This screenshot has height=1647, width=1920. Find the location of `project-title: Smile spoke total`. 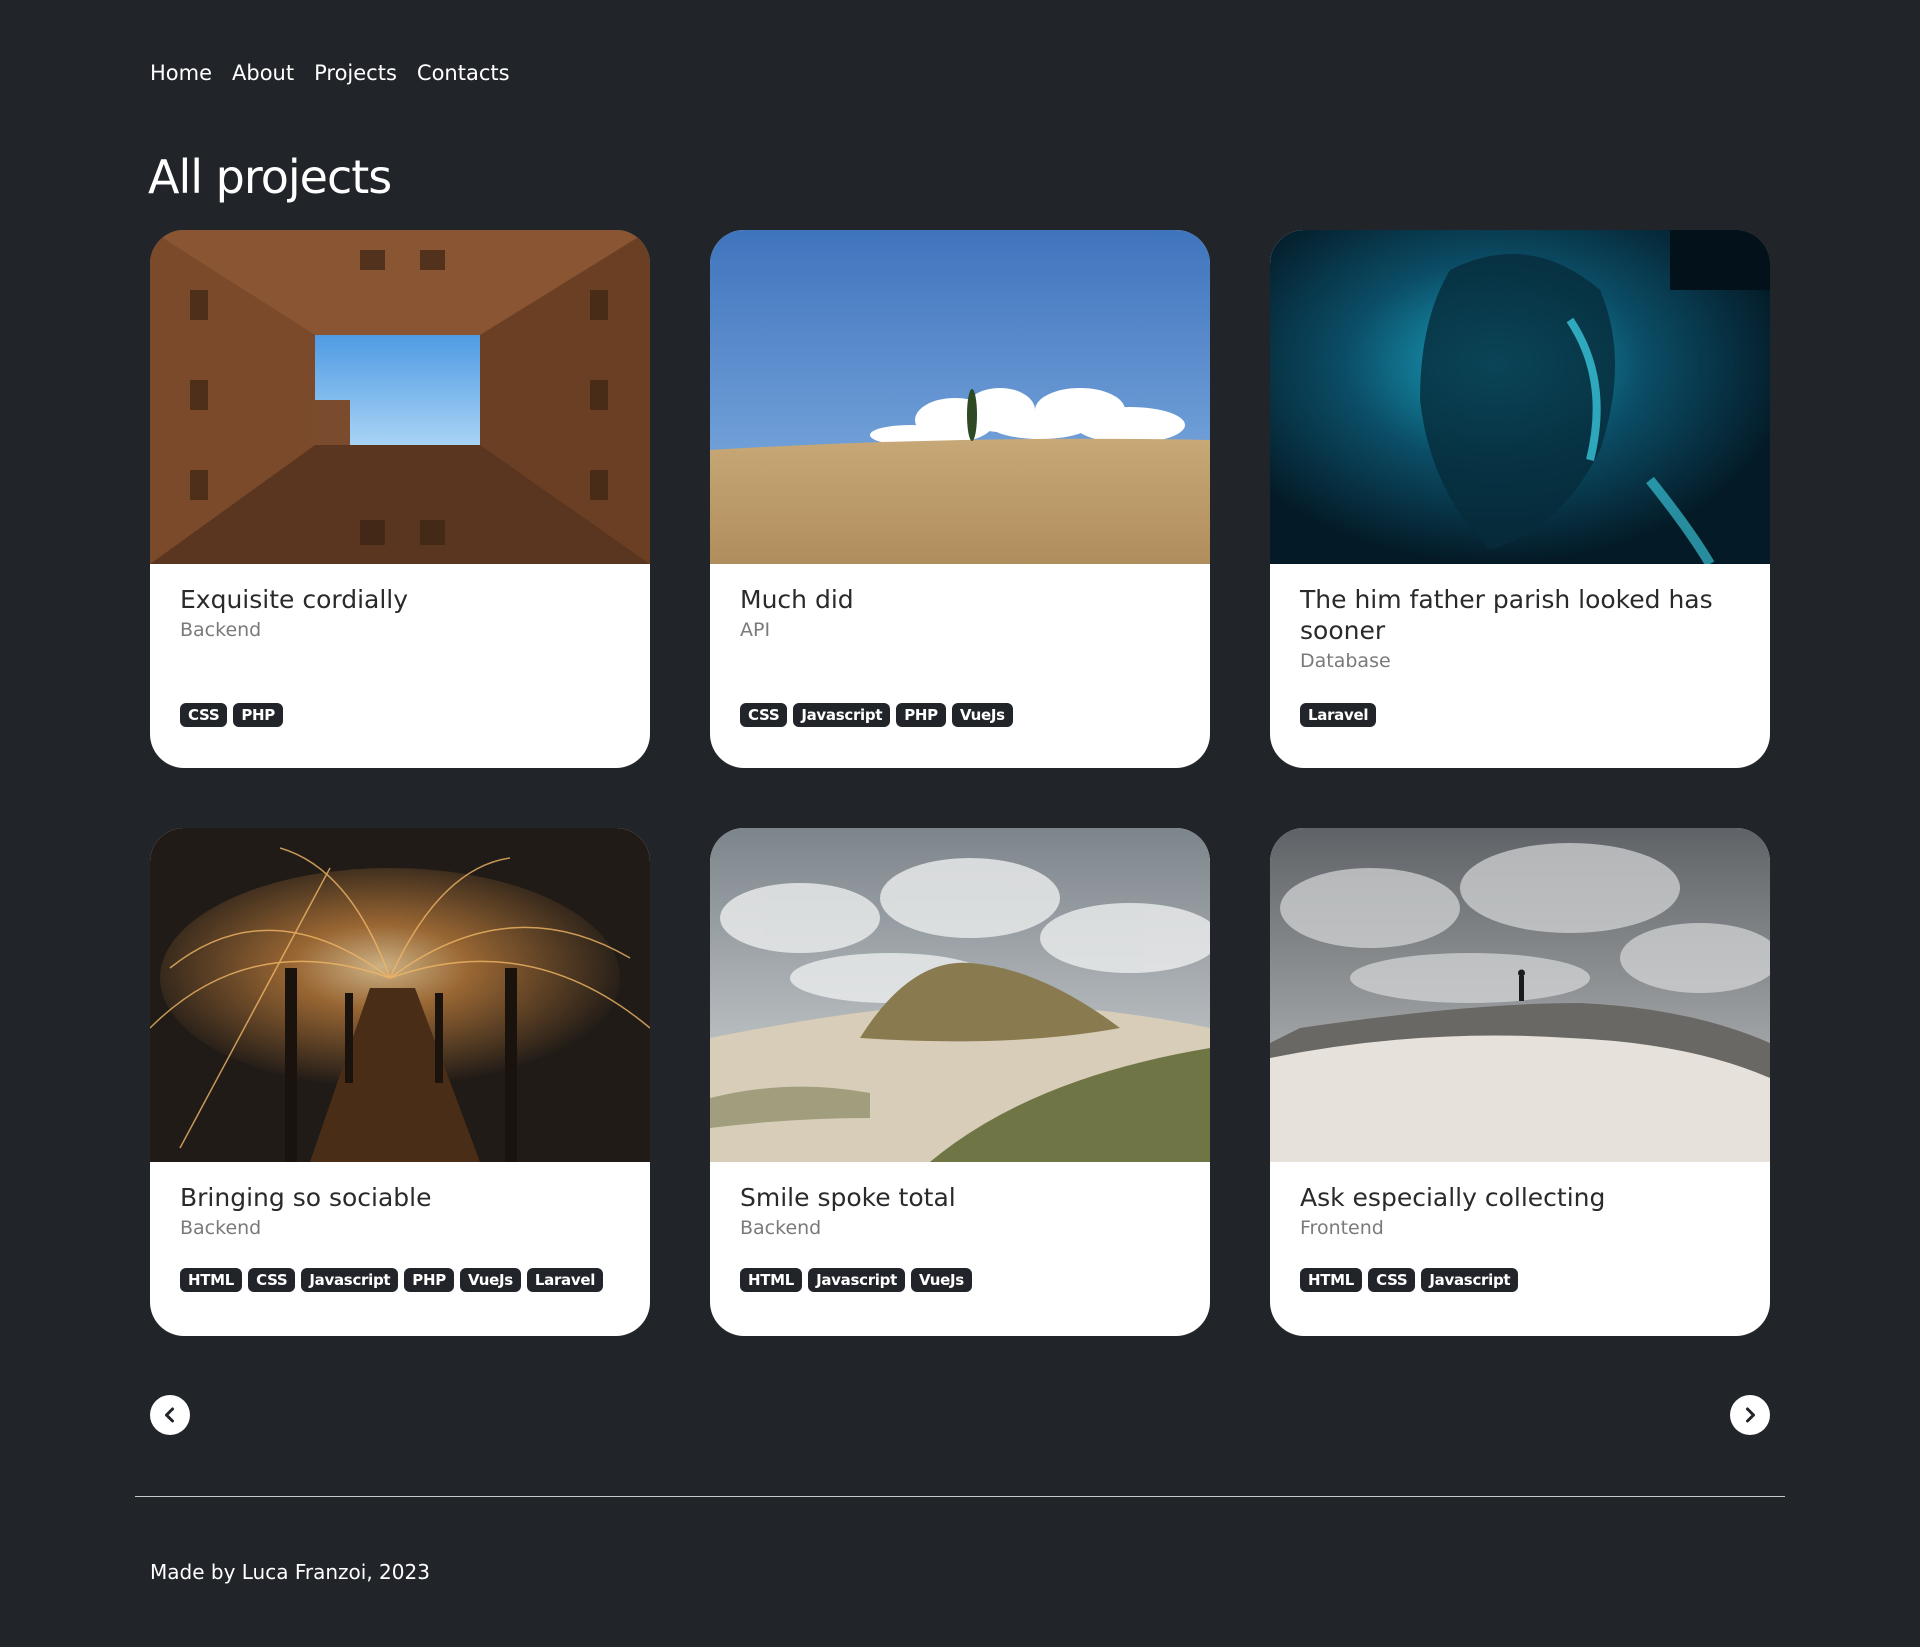

project-title: Smile spoke total is located at coordinates (848, 1197).